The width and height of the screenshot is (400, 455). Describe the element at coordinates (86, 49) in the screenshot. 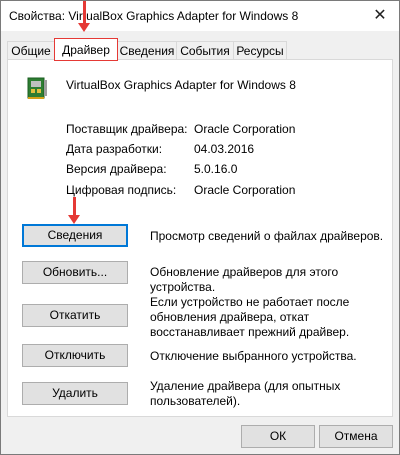

I see `tab-driver: Драйвер` at that location.